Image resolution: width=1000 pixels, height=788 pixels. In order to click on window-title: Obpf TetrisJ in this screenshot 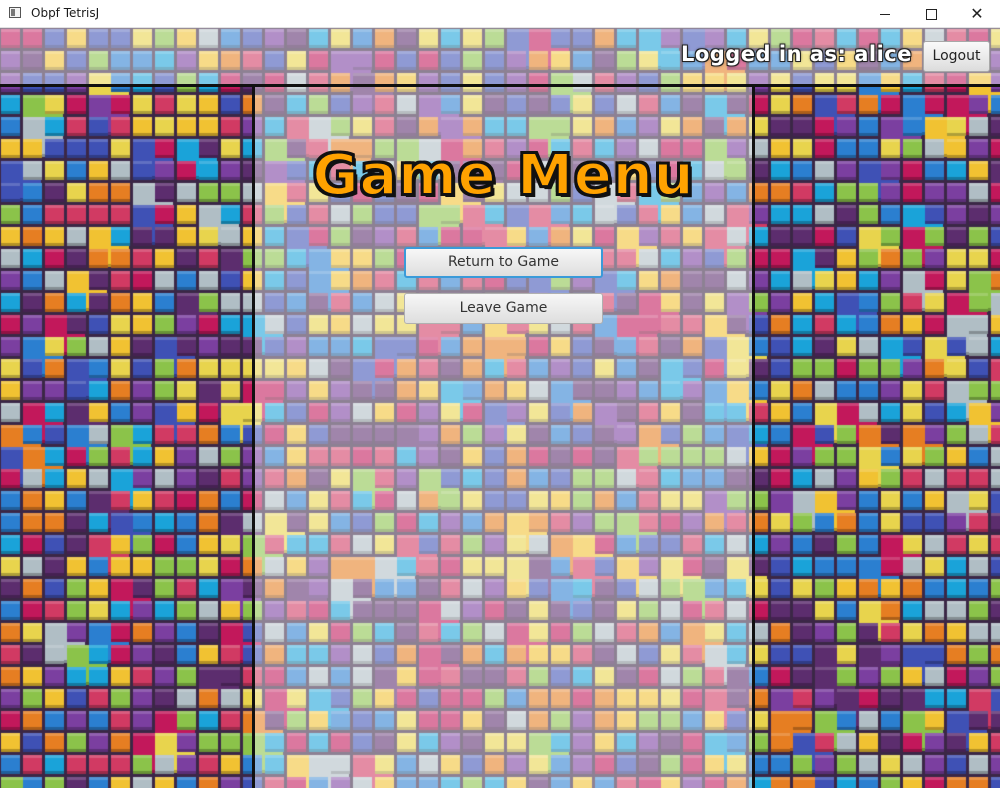, I will do `click(65, 13)`.